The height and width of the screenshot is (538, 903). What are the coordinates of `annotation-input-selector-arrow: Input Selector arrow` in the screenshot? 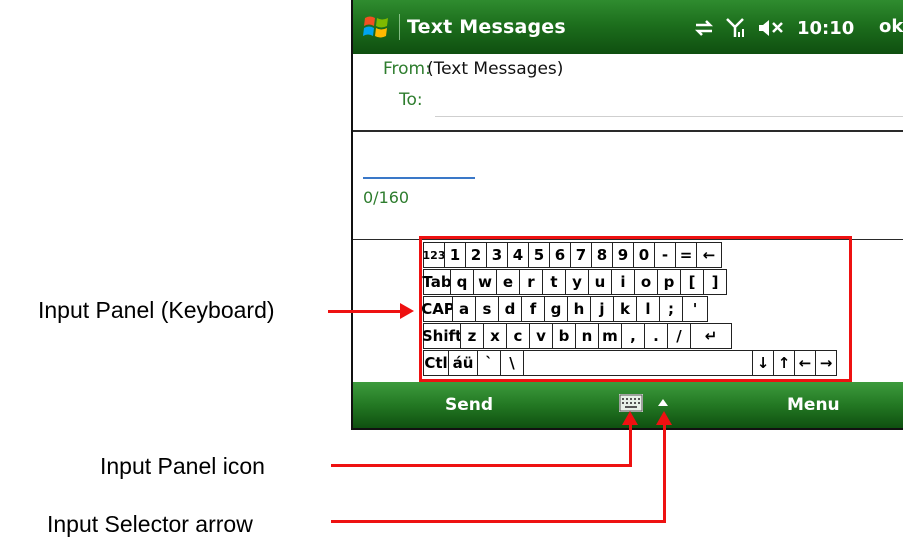 It's located at (150, 524).